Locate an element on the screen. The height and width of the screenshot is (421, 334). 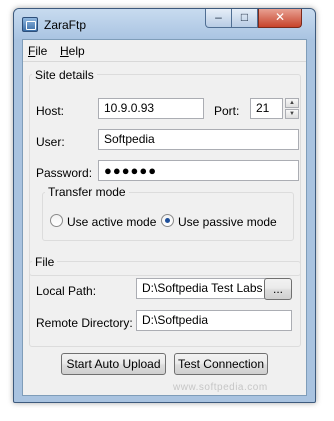
menu-file: File is located at coordinates (37, 51).